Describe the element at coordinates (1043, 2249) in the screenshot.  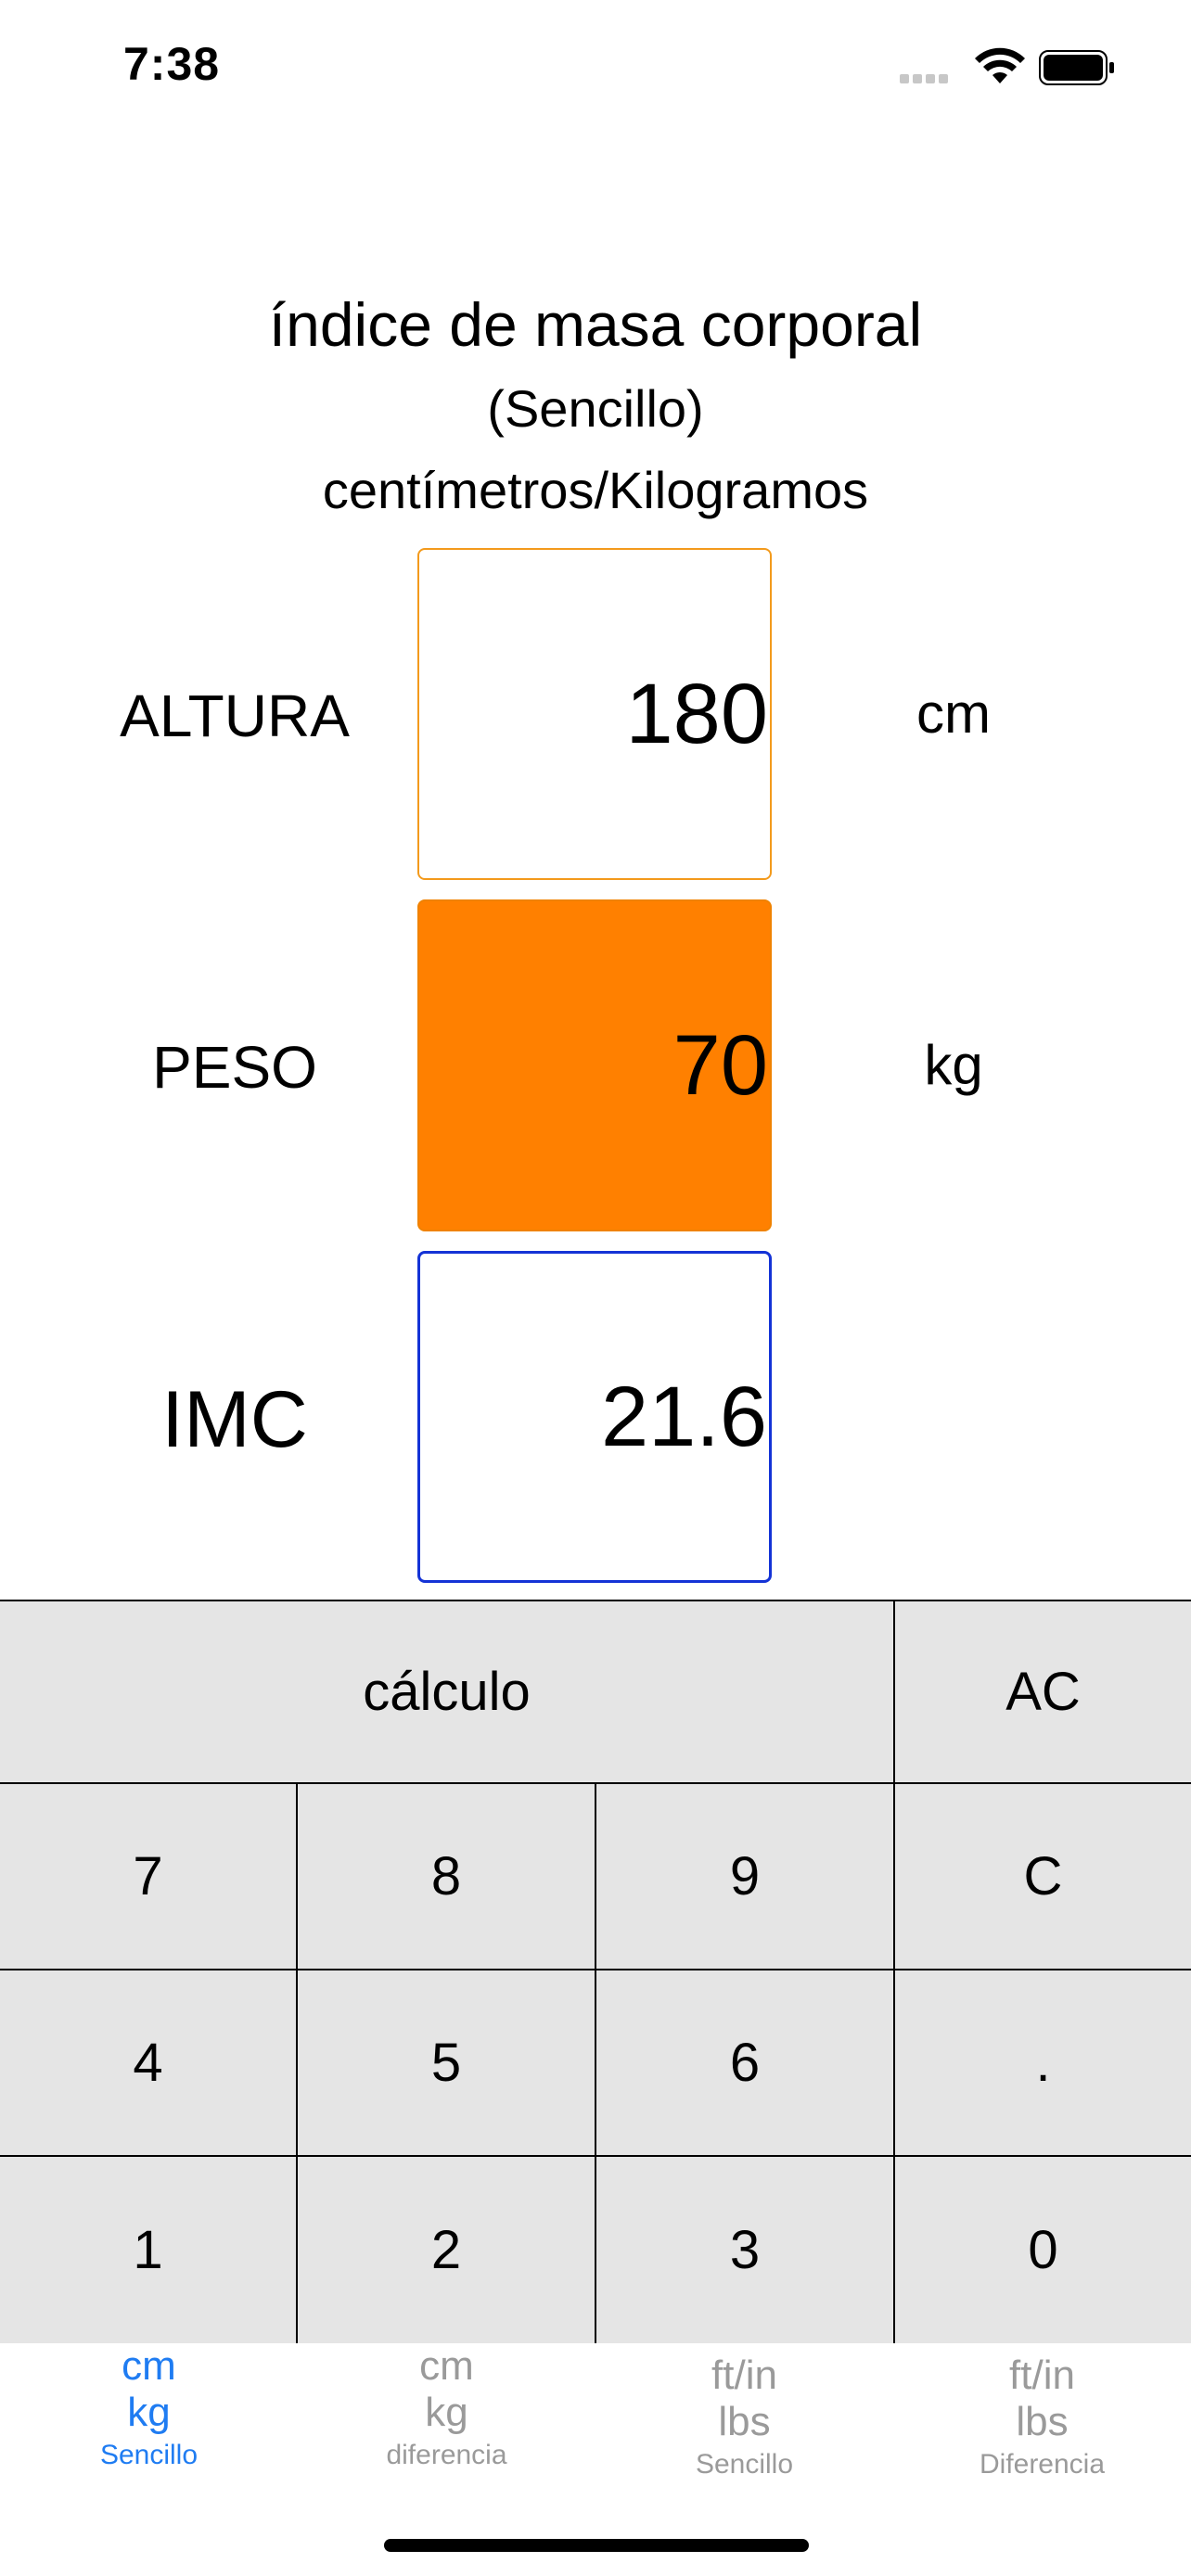
I see `key-0: 0` at that location.